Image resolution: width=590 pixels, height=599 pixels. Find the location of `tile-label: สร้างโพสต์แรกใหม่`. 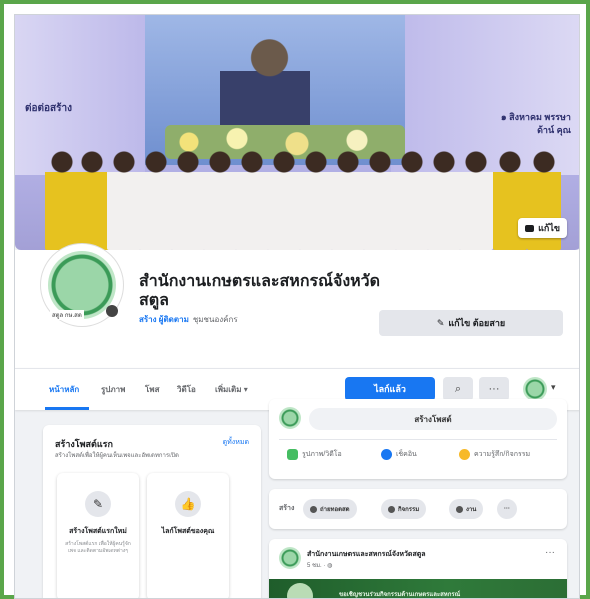

tile-label: สร้างโพสต์แรกใหม่ is located at coordinates (98, 531).